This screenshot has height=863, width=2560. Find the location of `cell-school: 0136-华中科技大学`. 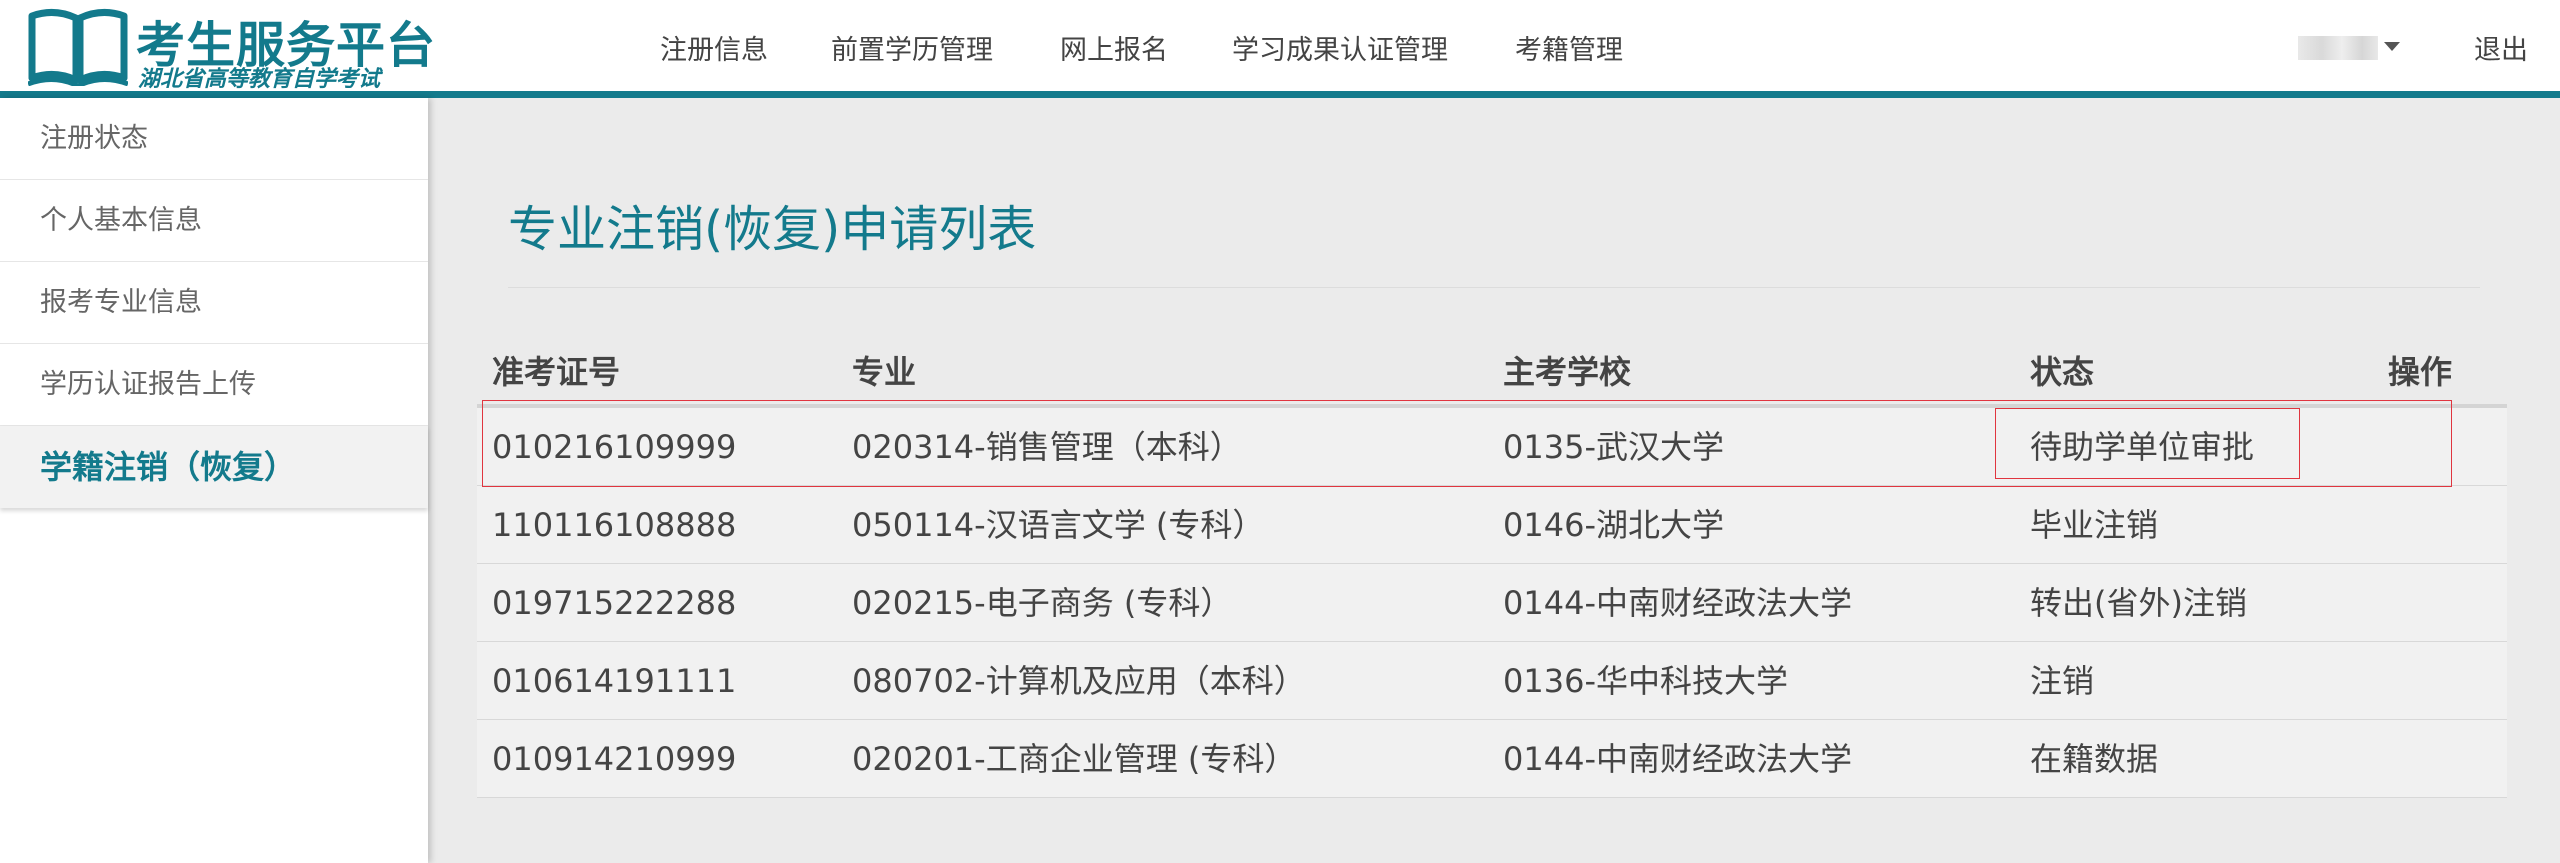

cell-school: 0136-华中科技大学 is located at coordinates (1645, 681).